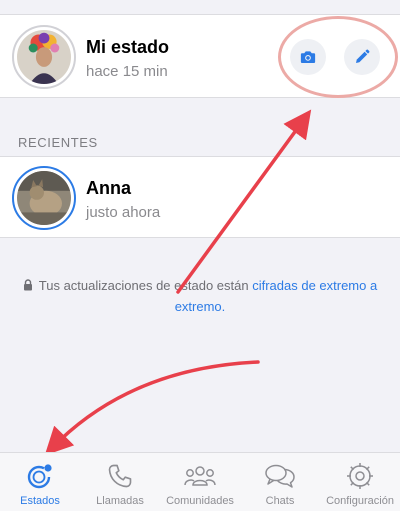 The height and width of the screenshot is (511, 400). Describe the element at coordinates (360, 501) in the screenshot. I see `tab-label: Configuración` at that location.